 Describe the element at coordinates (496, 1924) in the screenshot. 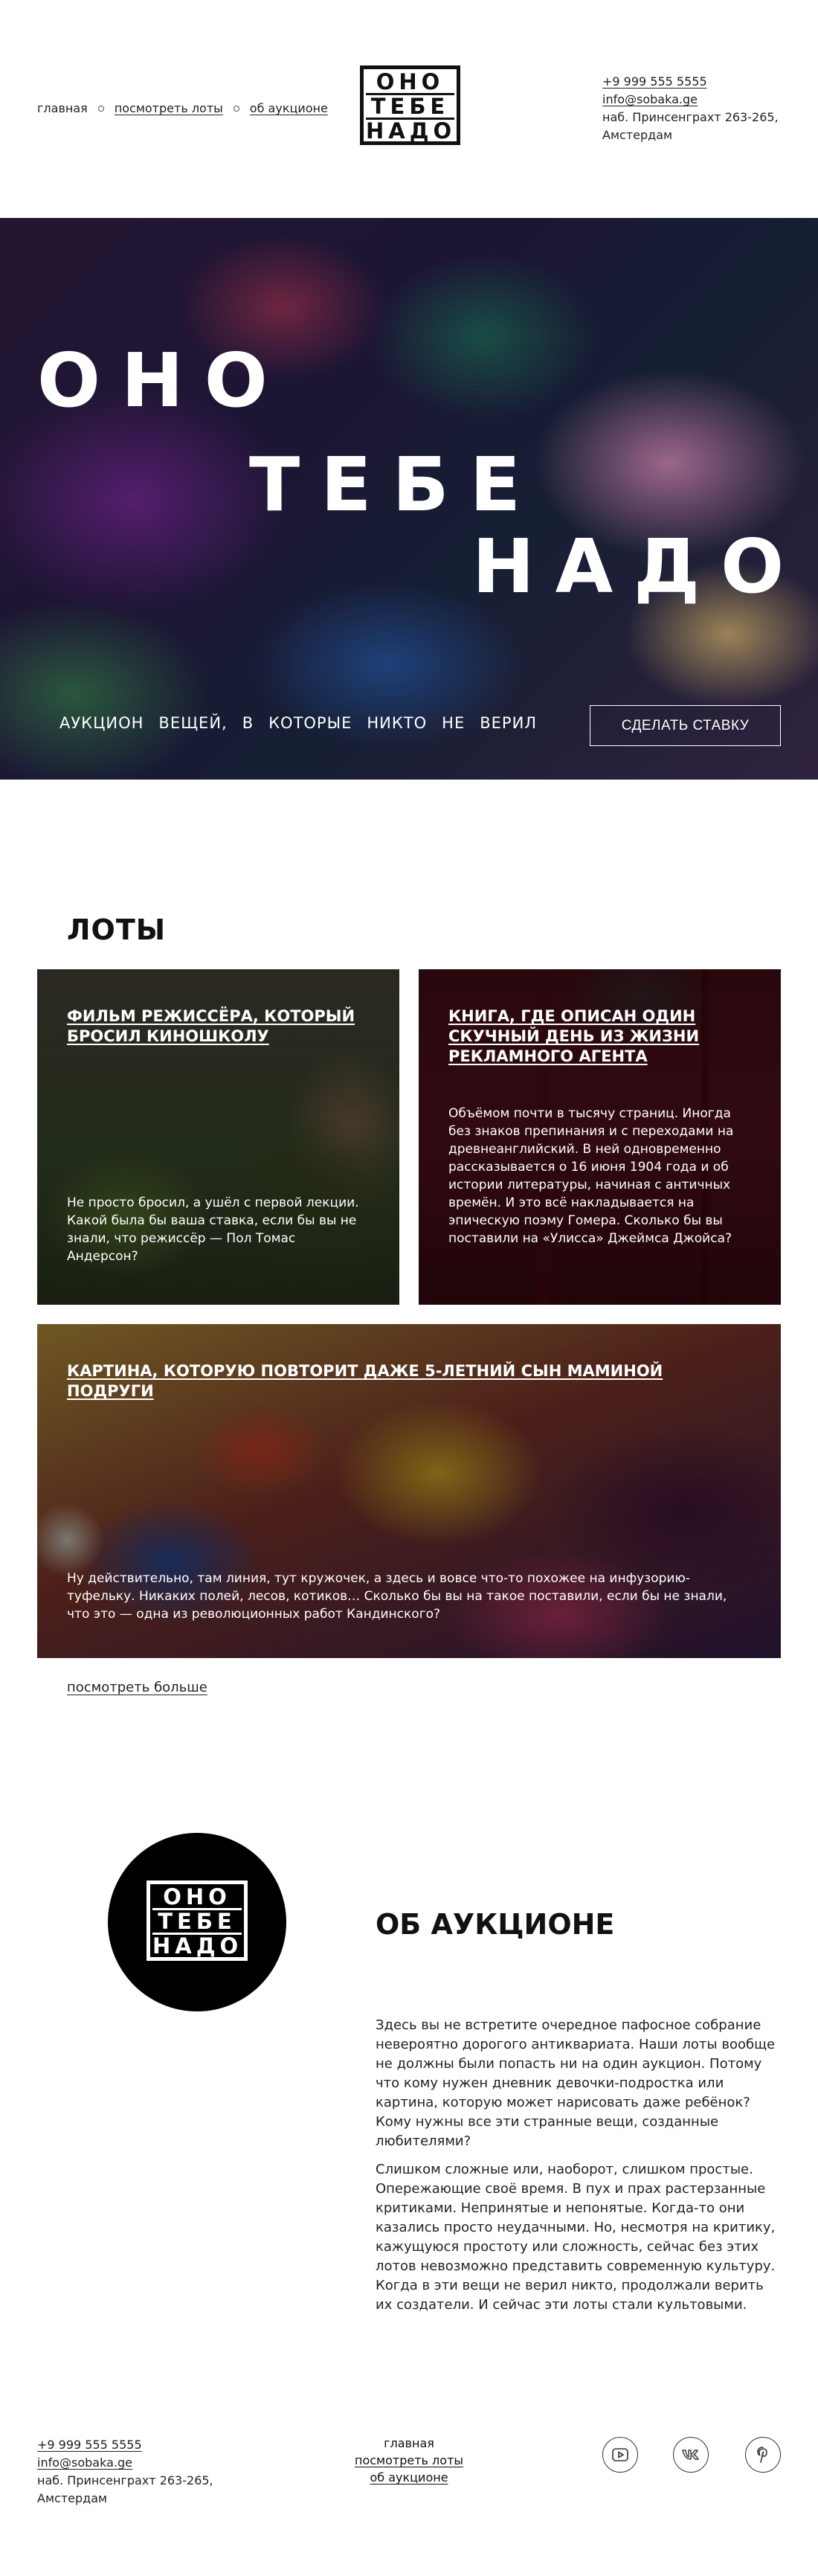

I see `about-title: ОБ АУКЦИОНЕ` at that location.